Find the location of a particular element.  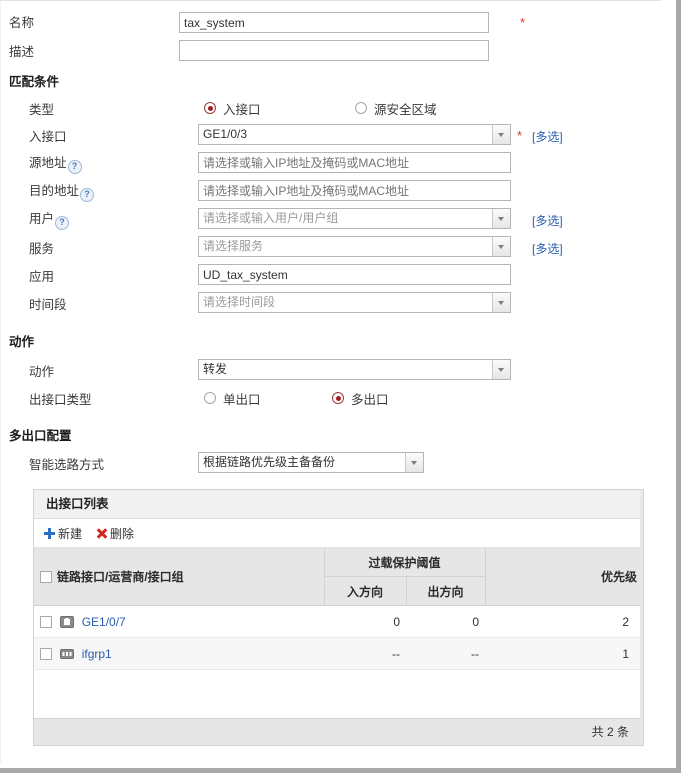

in-interface-multi-select-link: [多选] is located at coordinates (547, 136).